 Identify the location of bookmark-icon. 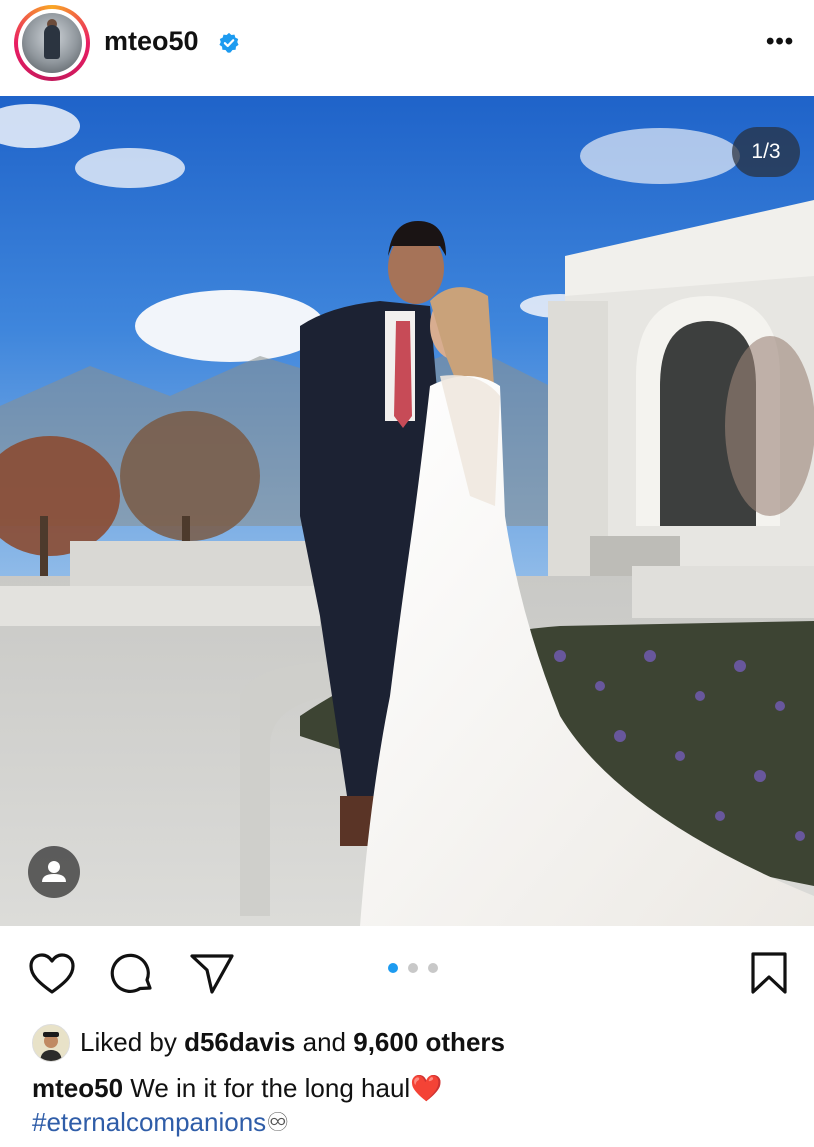
(769, 973).